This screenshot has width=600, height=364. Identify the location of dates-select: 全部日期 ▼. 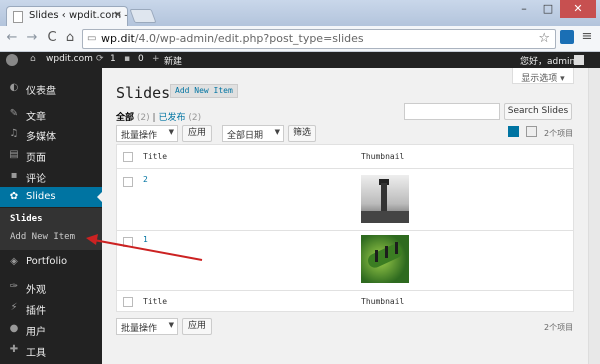
(253, 133).